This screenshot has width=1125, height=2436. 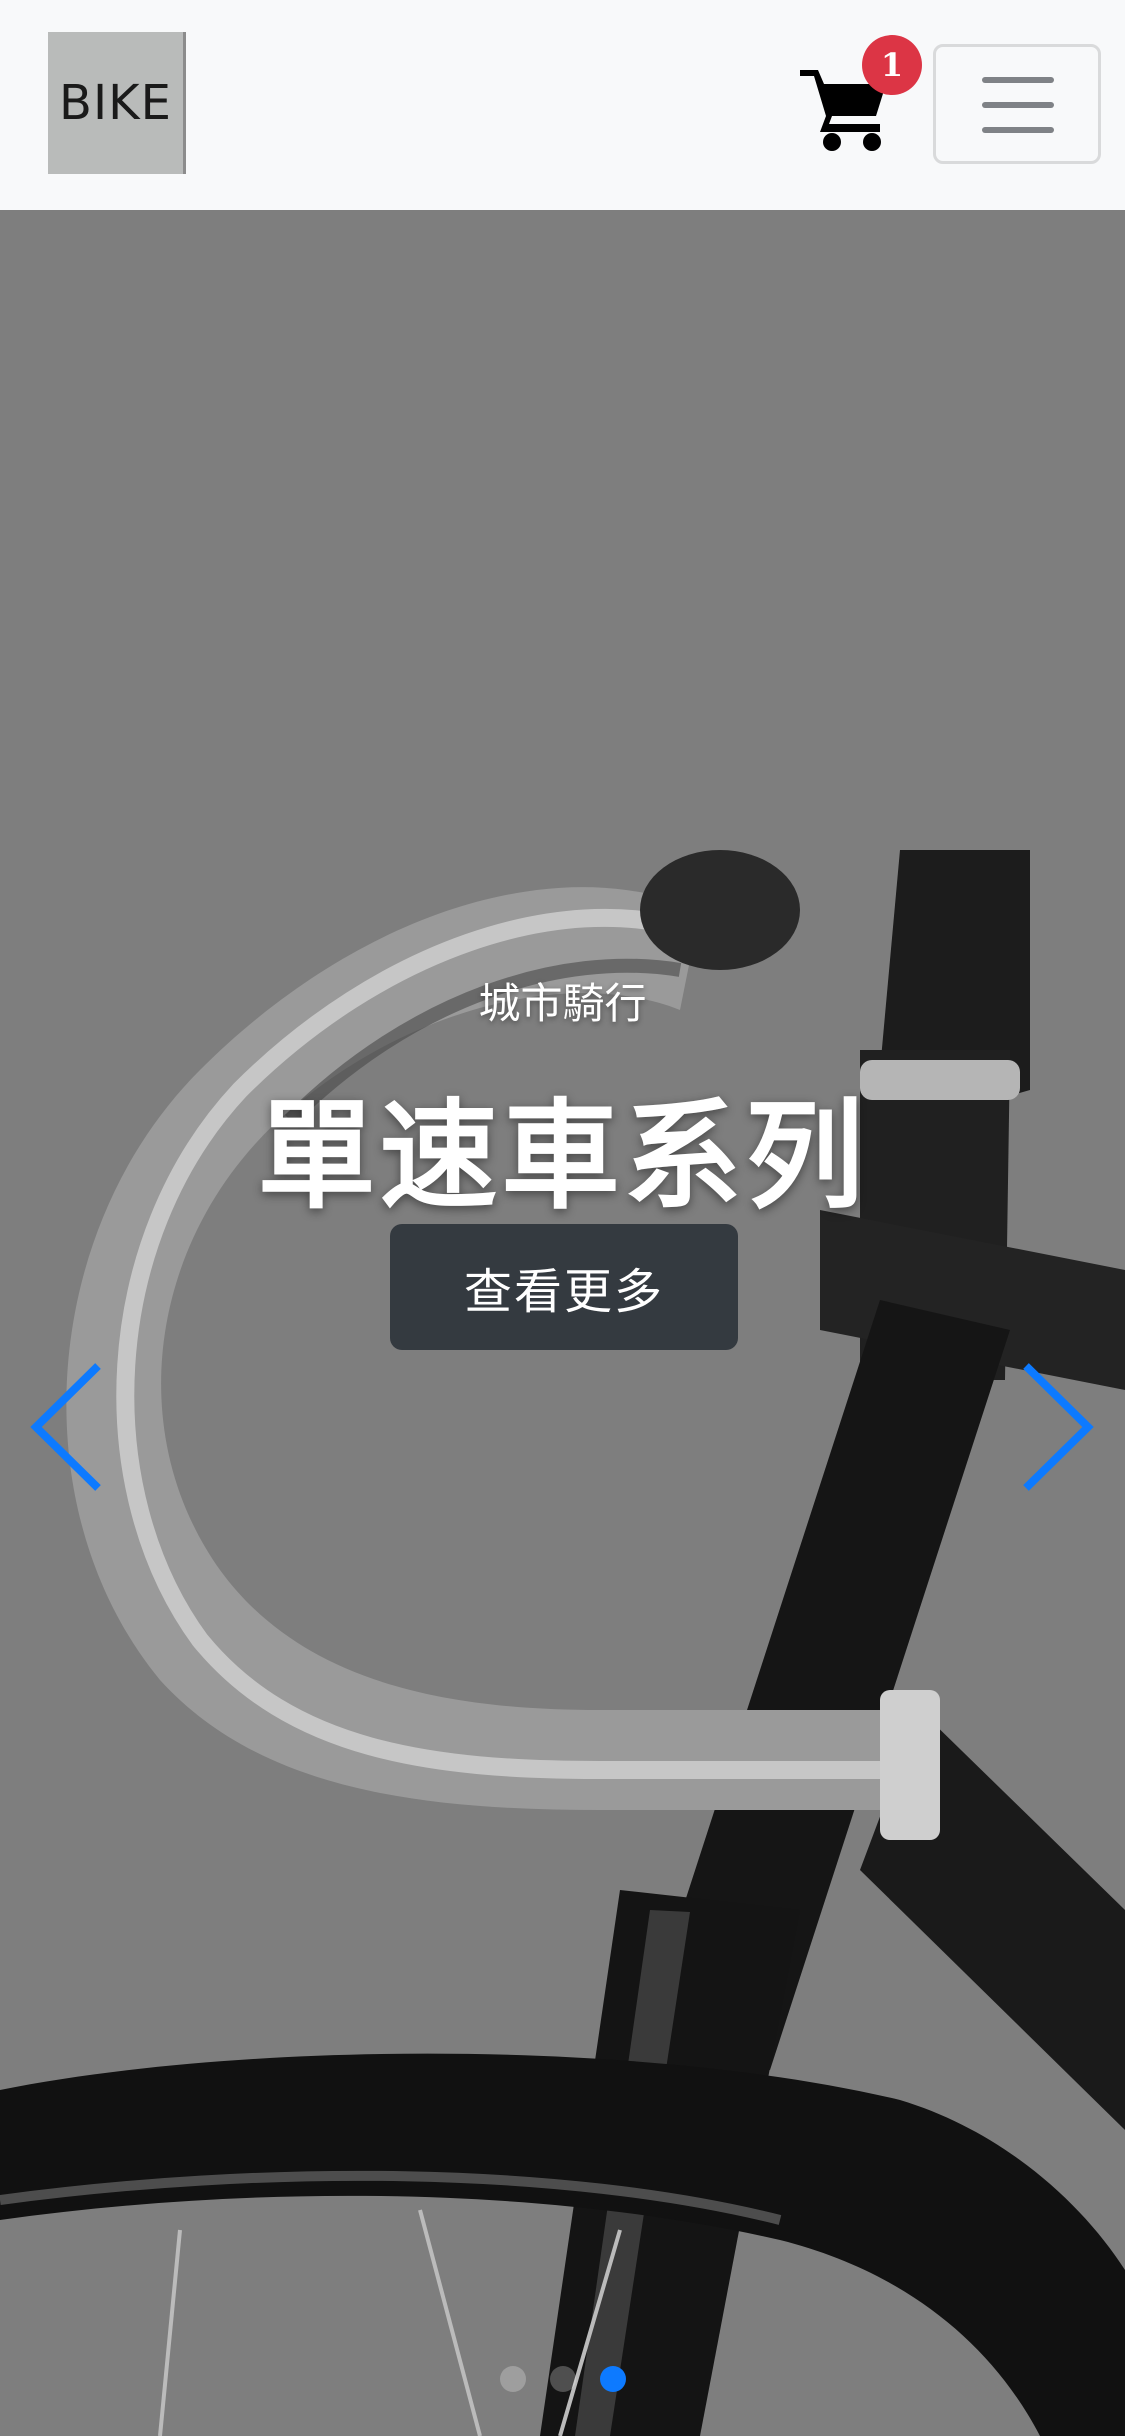 What do you see at coordinates (562, 105) in the screenshot?
I see `navbar: BIKE 1` at bounding box center [562, 105].